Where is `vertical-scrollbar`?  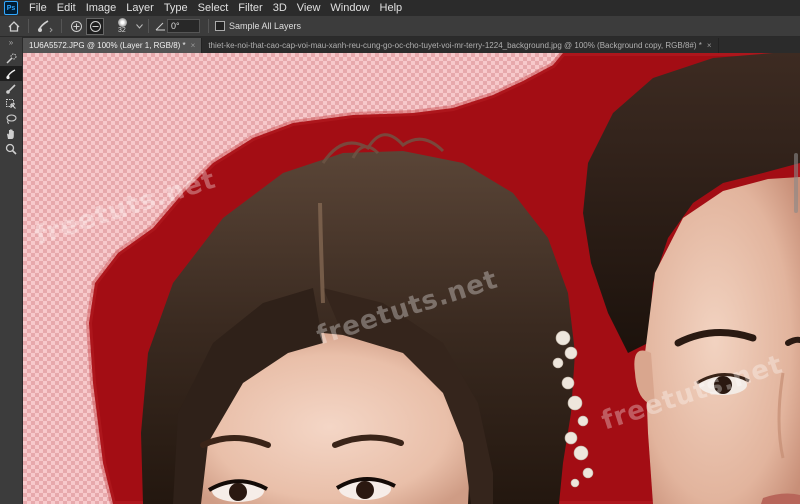
vertical-scrollbar is located at coordinates (796, 183).